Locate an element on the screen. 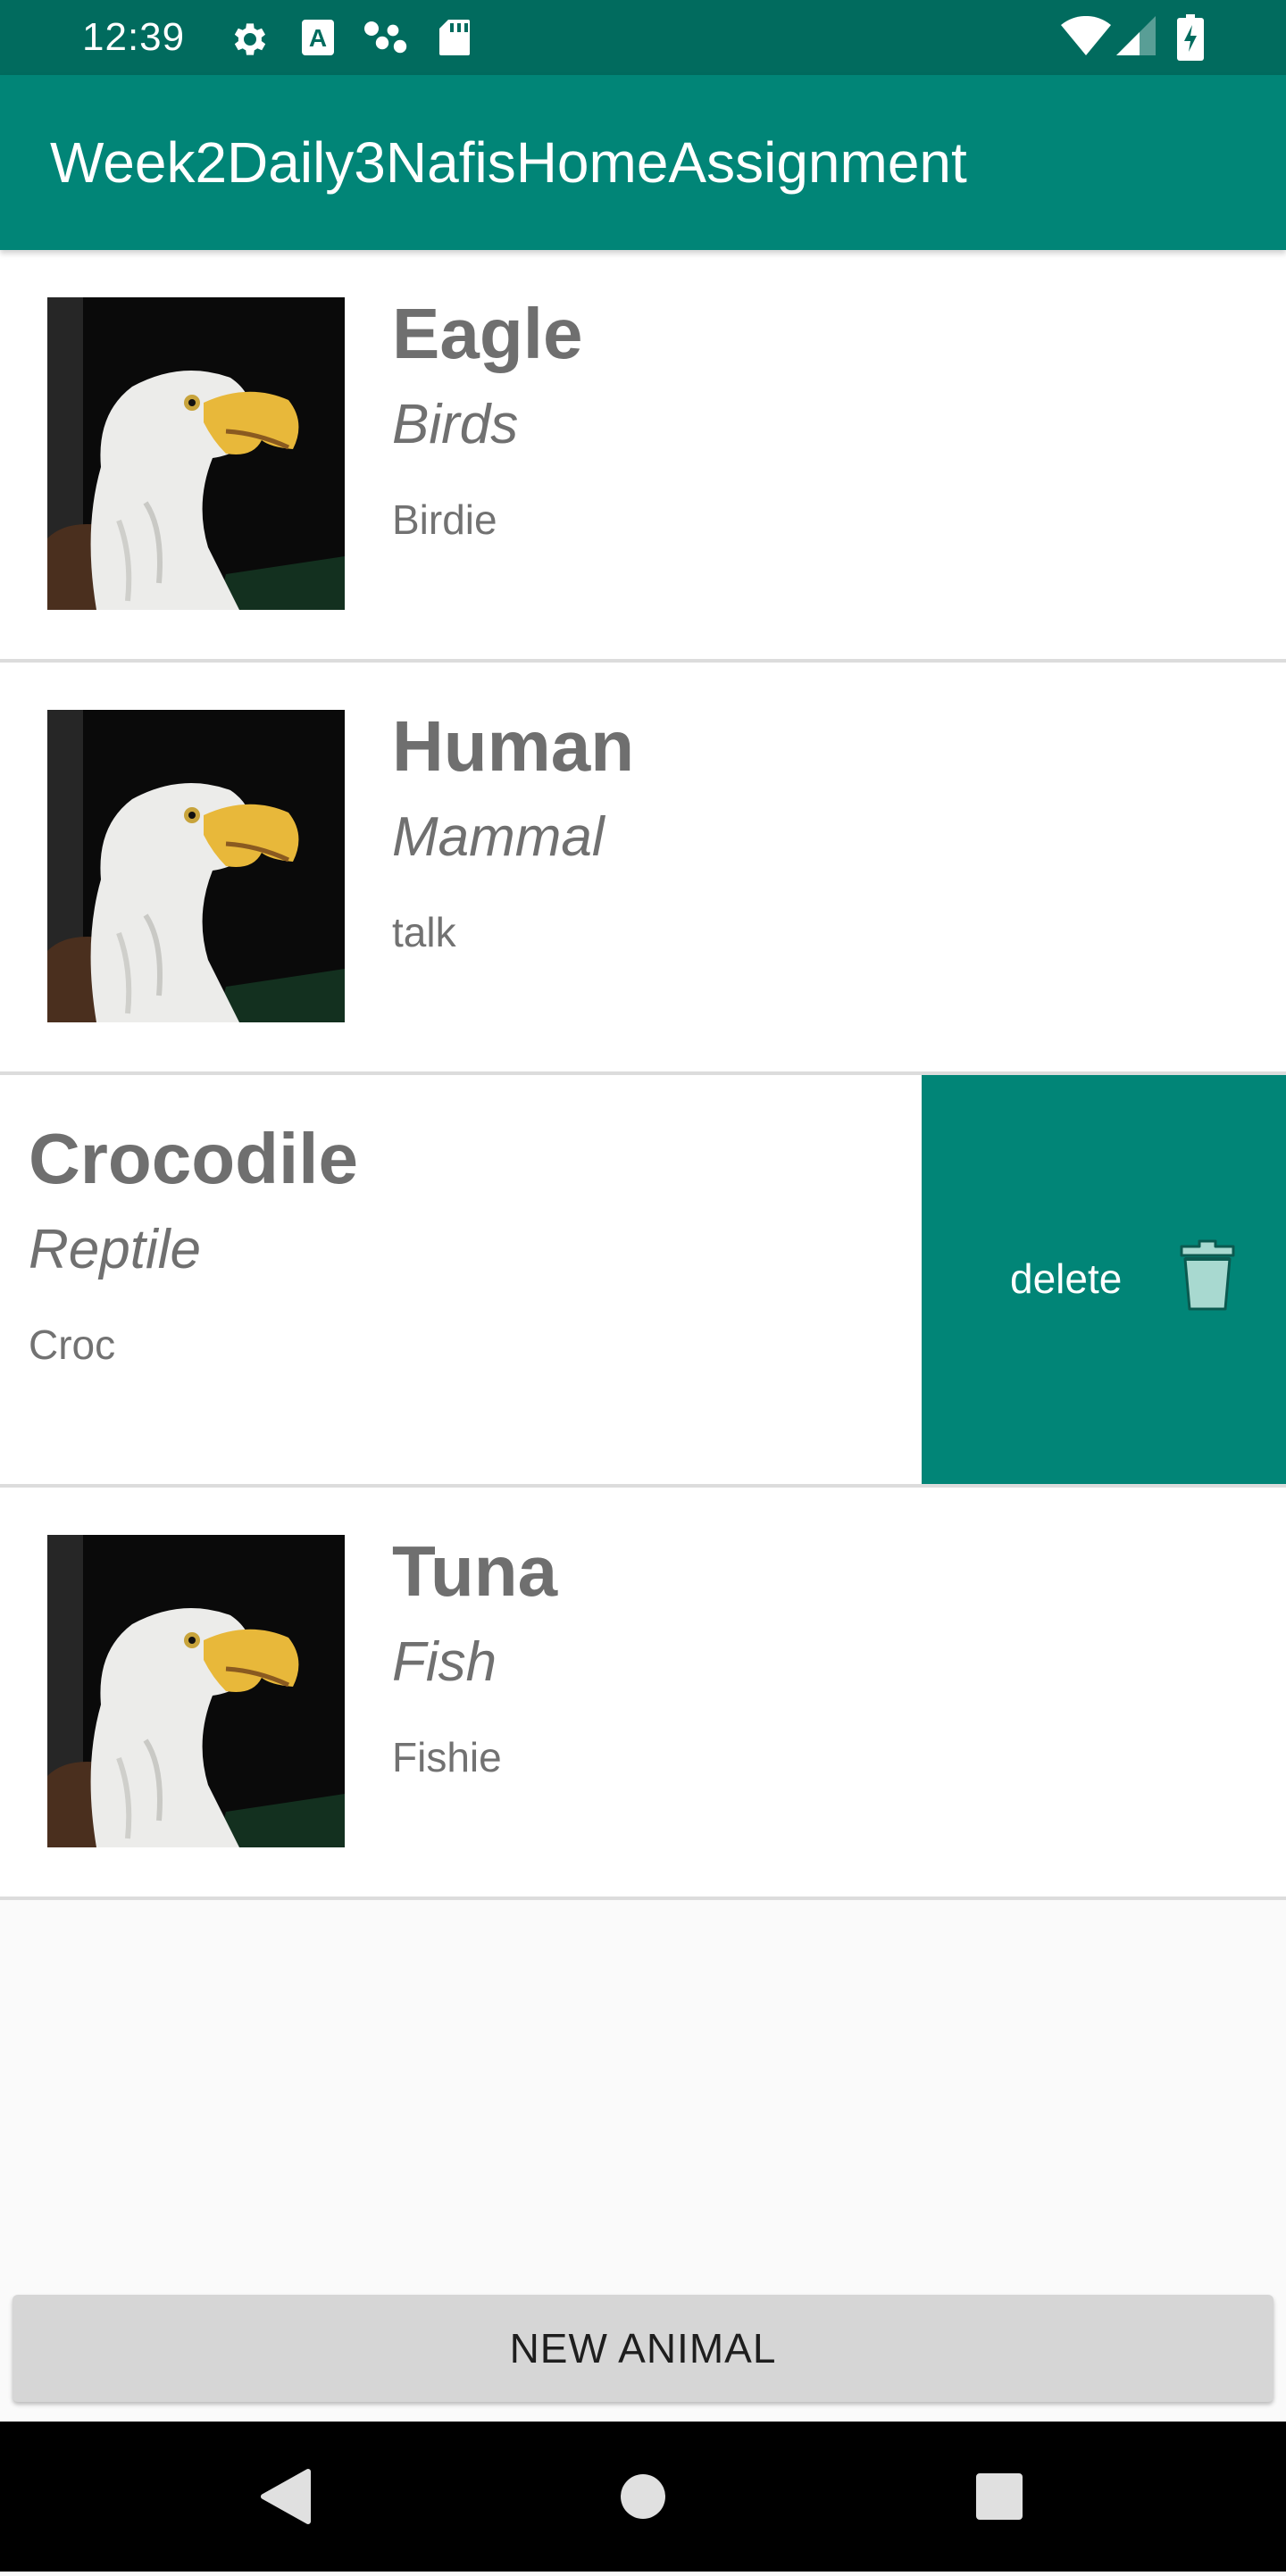  battery-charging-icon is located at coordinates (1190, 37).